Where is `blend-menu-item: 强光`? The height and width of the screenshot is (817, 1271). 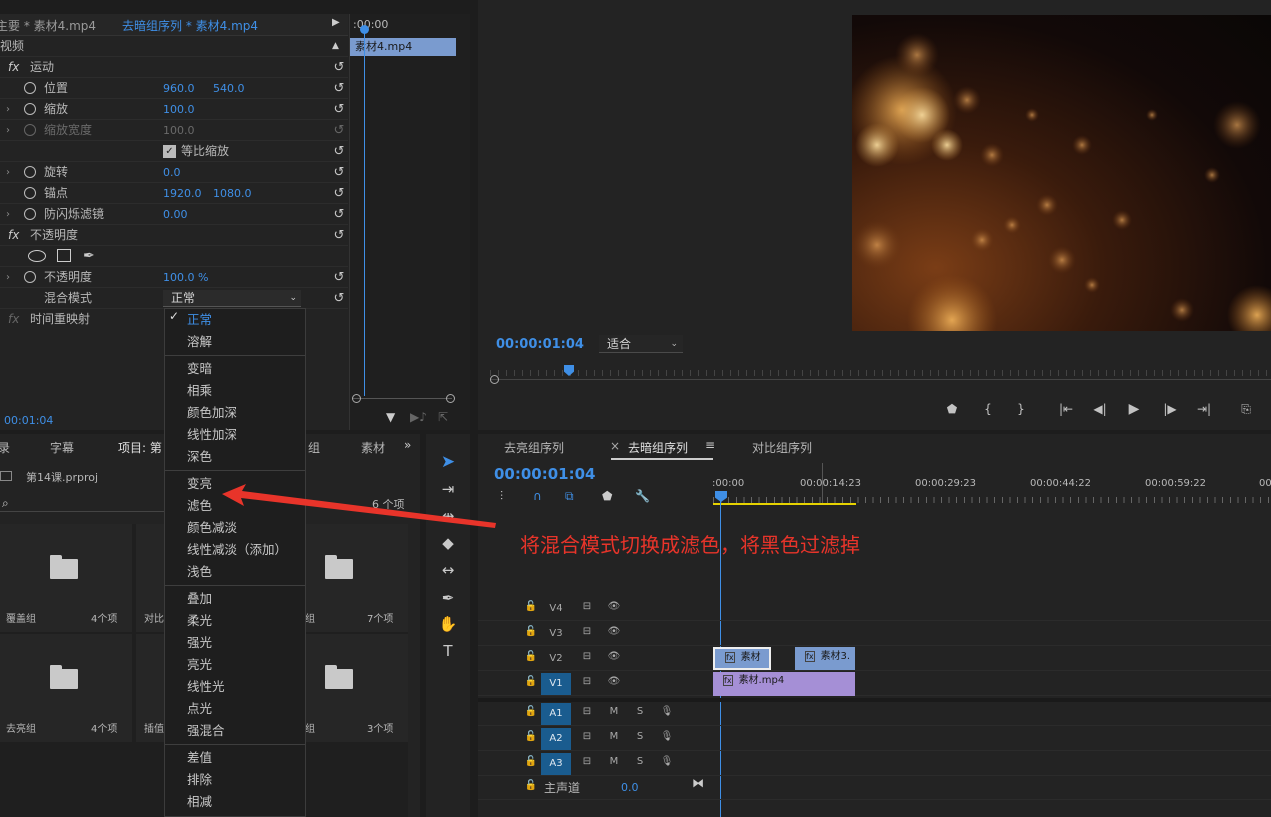 blend-menu-item: 强光 is located at coordinates (235, 643).